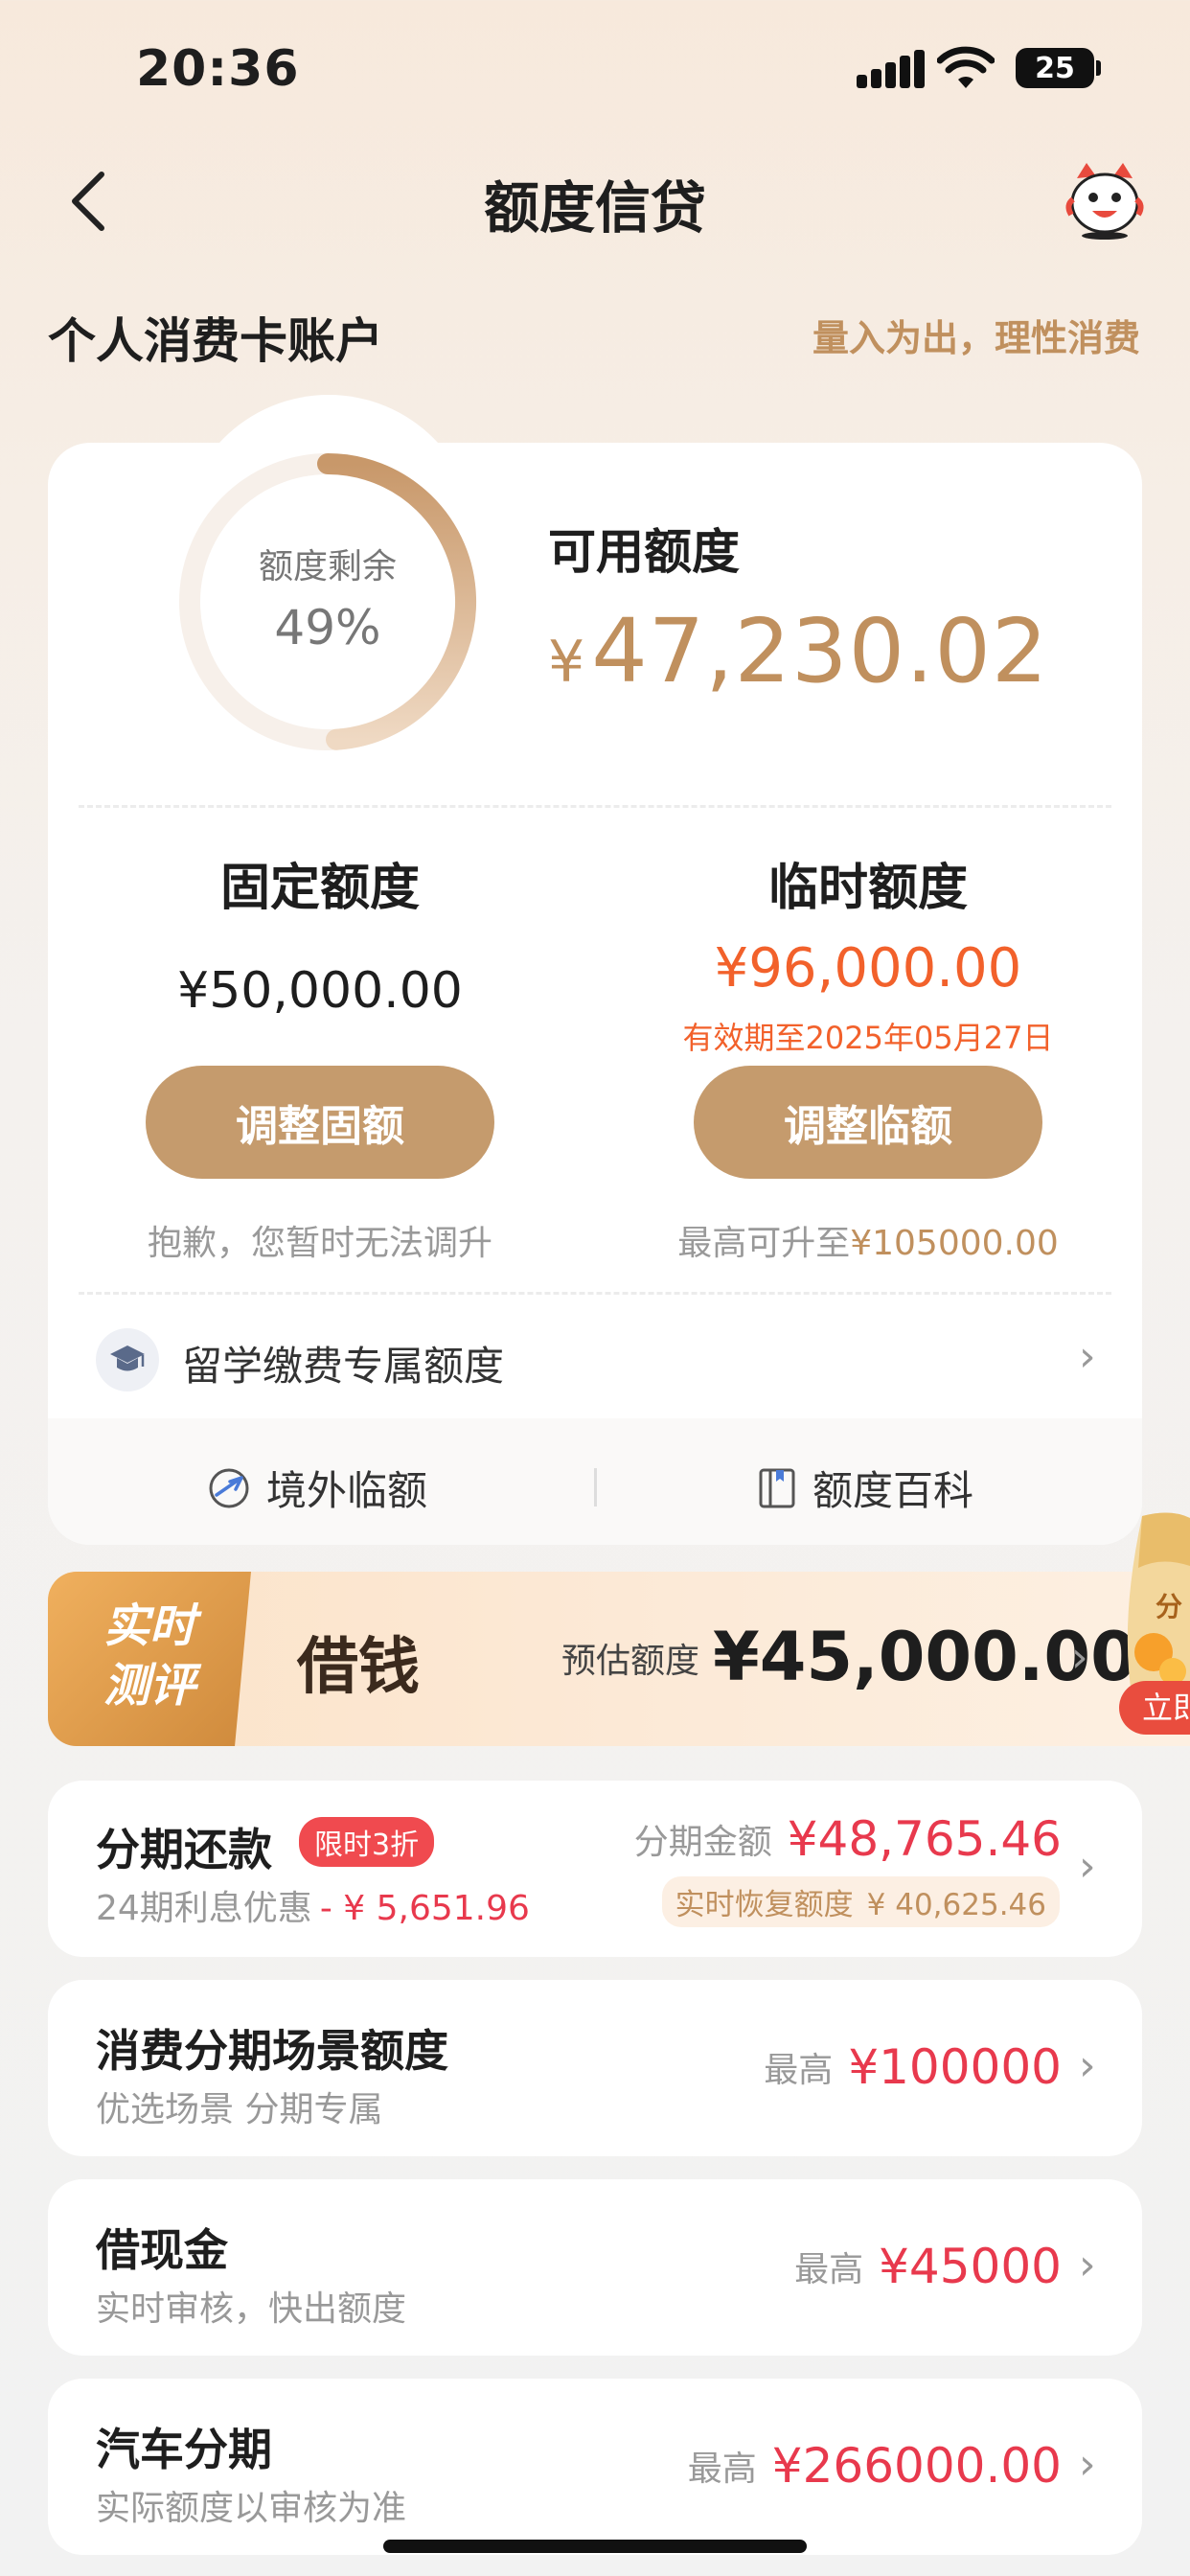  What do you see at coordinates (313, 1905) in the screenshot?
I see `item-subtitle: 24期利息优惠 - ¥ 5,651.96` at bounding box center [313, 1905].